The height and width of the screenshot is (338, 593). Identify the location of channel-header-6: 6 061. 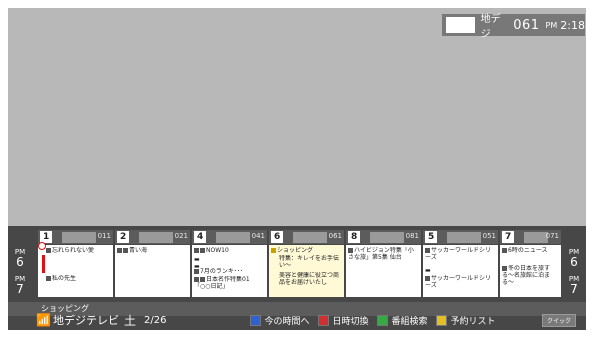
(306, 237).